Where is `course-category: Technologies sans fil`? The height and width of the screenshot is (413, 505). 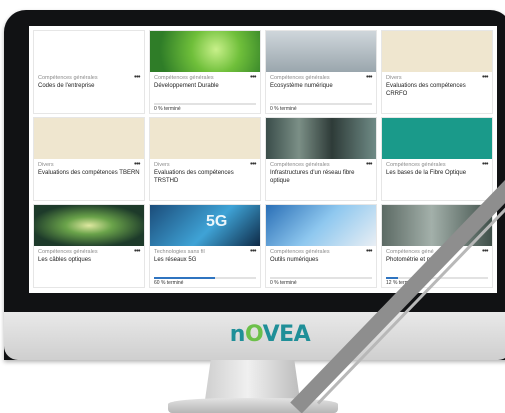 course-category: Technologies sans fil is located at coordinates (179, 252).